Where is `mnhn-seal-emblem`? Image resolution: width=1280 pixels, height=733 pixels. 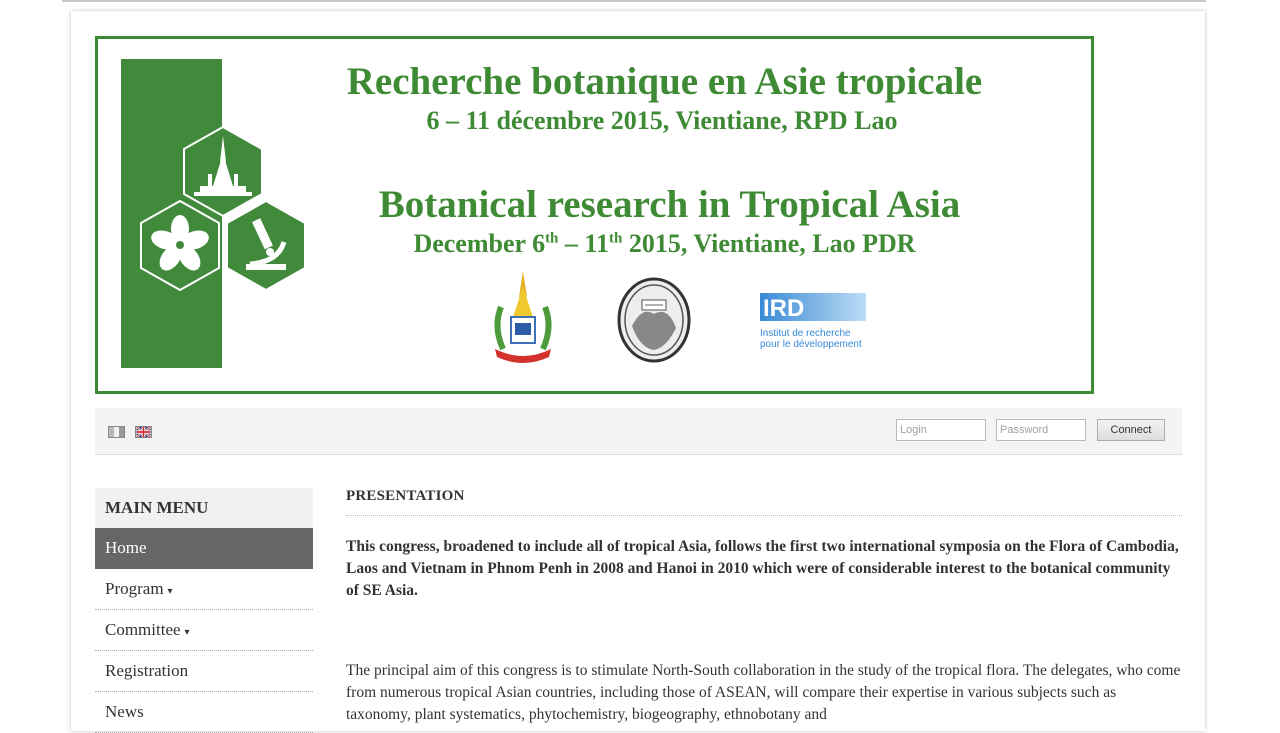 mnhn-seal-emblem is located at coordinates (654, 320).